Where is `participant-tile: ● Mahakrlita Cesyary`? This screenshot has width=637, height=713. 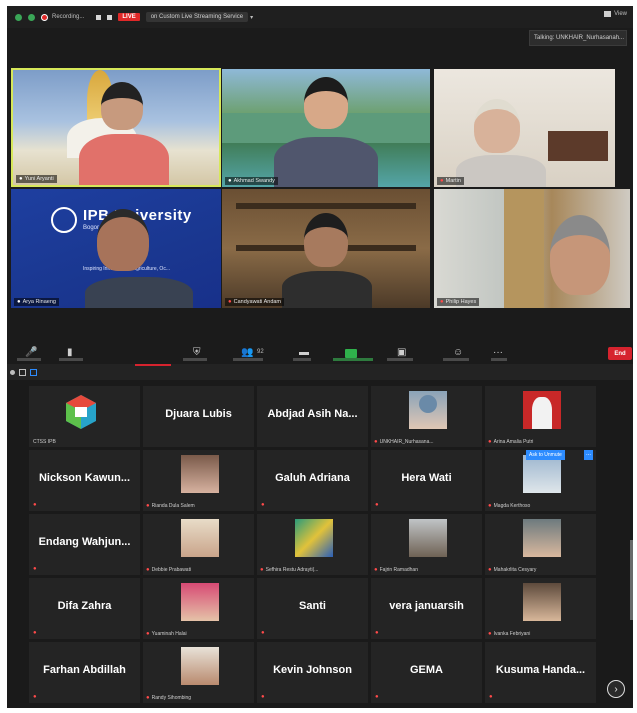 participant-tile: ● Mahakrlita Cesyary is located at coordinates (540, 544).